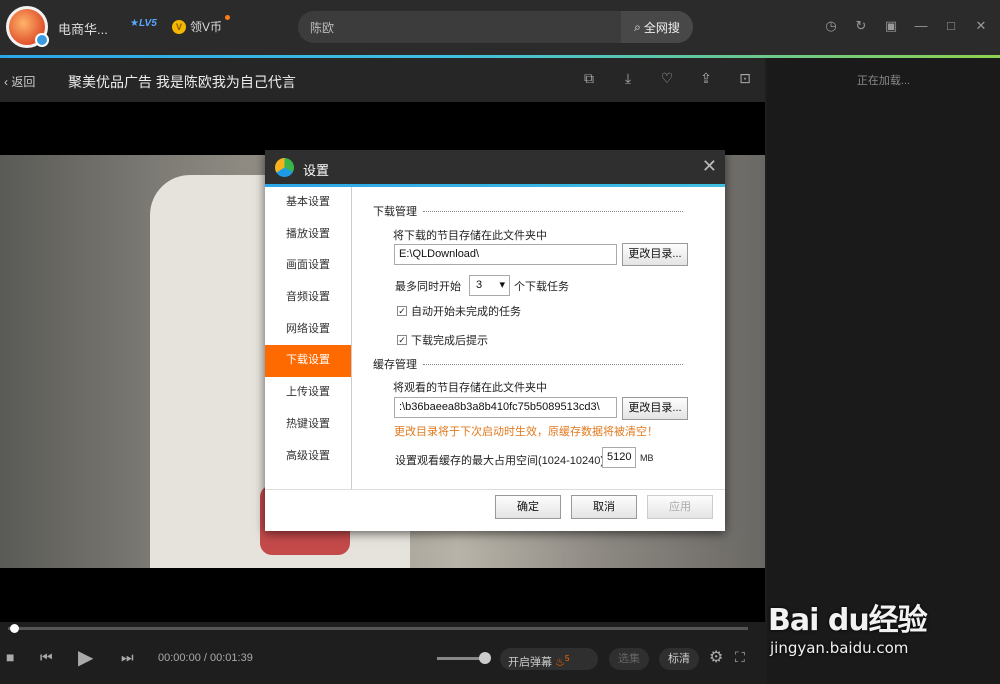 The image size is (1000, 684). I want to click on auto-start-checkbox: ✓ 自动开始未完成的任务, so click(459, 311).